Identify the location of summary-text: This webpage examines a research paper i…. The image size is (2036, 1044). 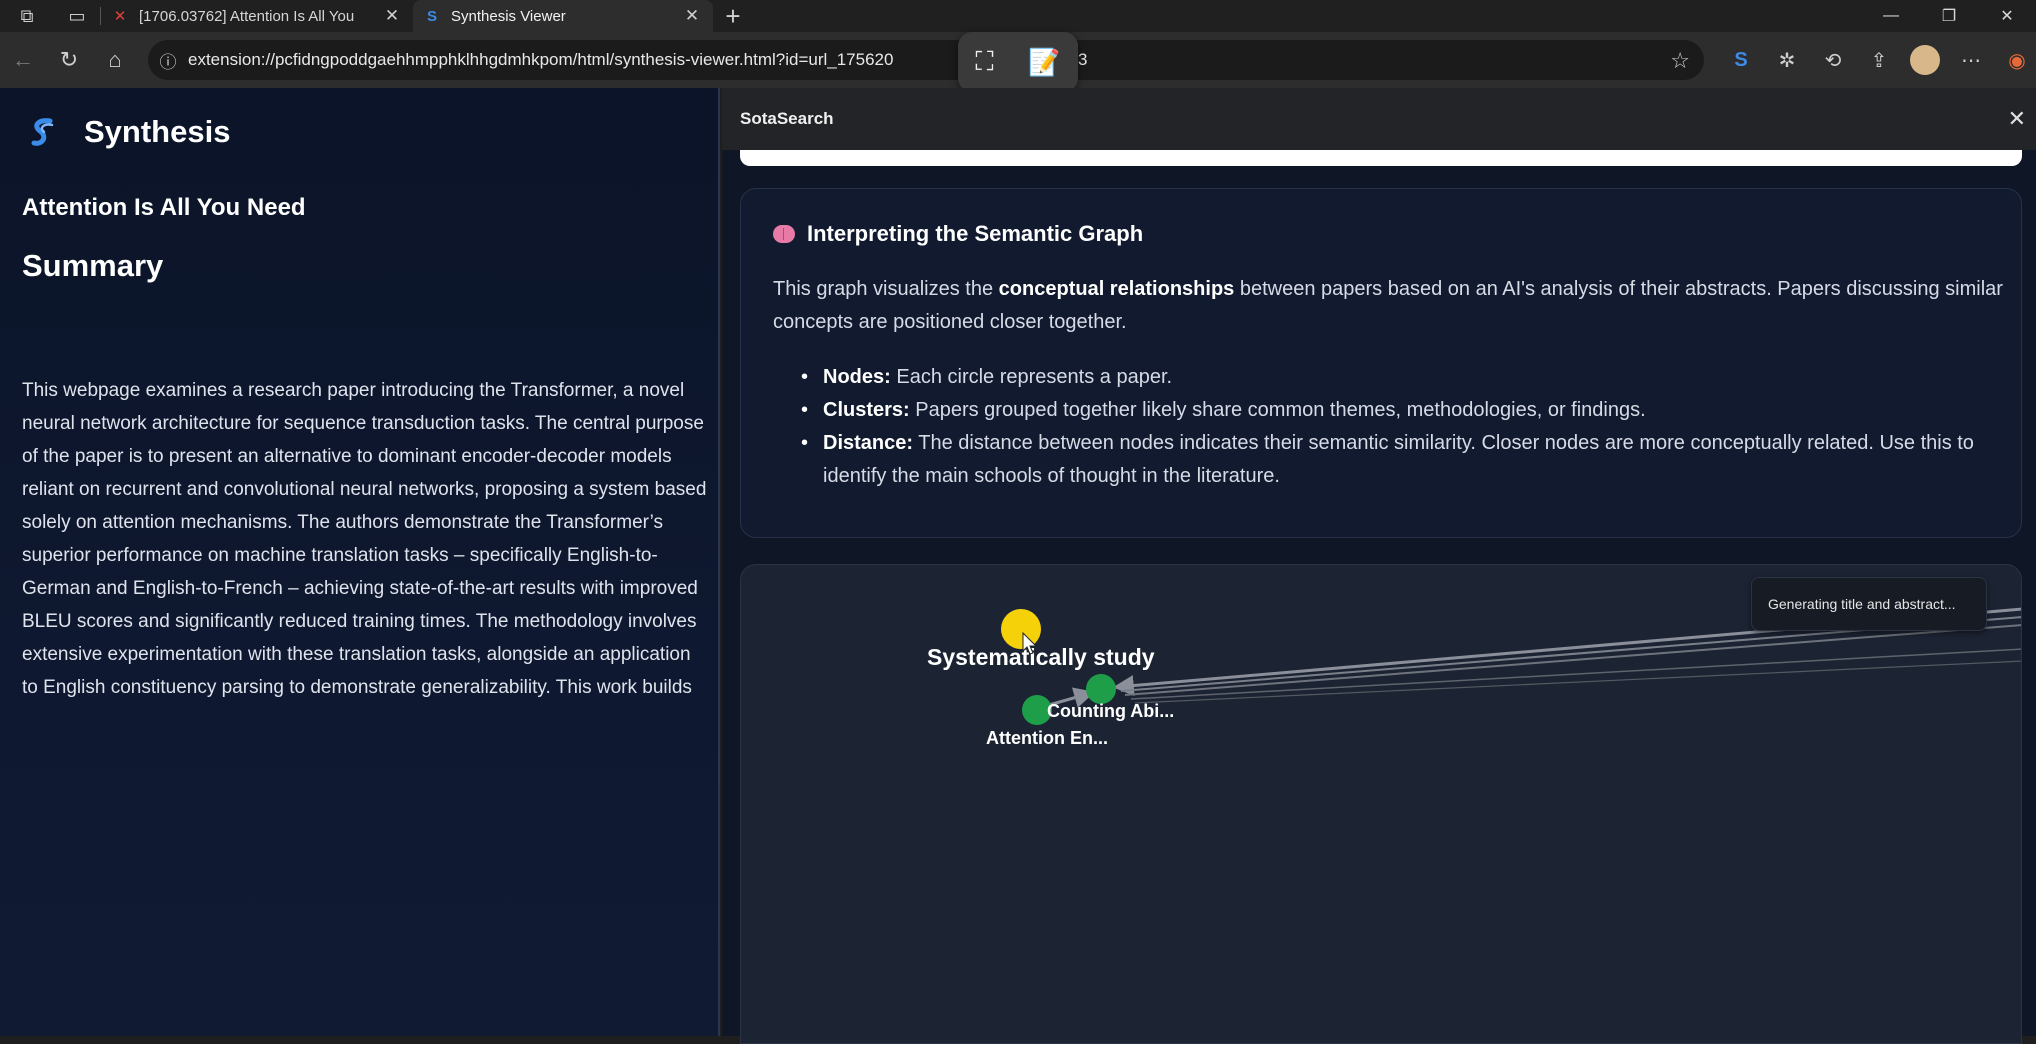
(364, 539).